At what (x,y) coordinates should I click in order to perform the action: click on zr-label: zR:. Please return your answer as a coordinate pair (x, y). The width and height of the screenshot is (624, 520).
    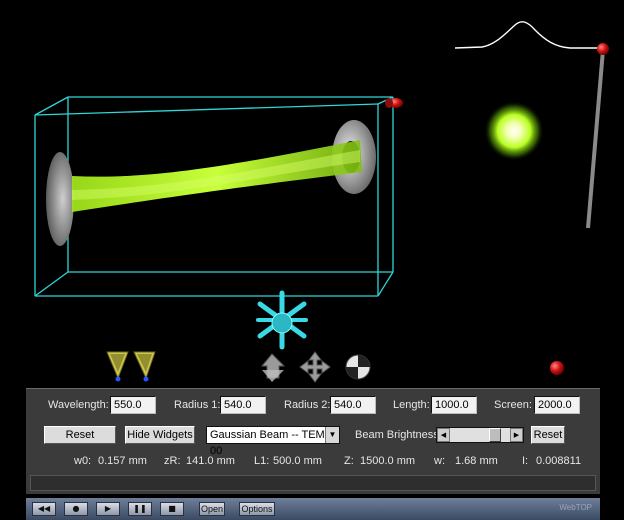
    Looking at the image, I should click on (172, 461).